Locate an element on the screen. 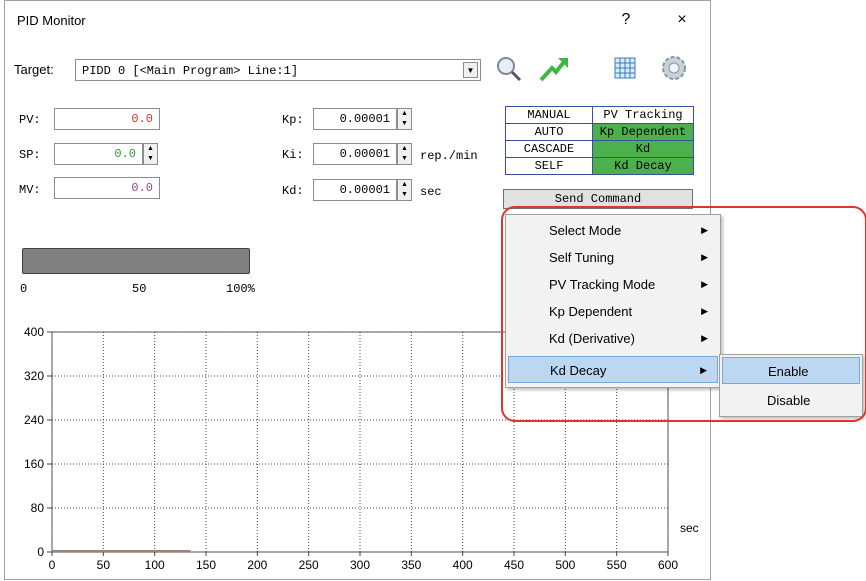 The height and width of the screenshot is (581, 866). menu-item-label: Kd Decay is located at coordinates (578, 370).